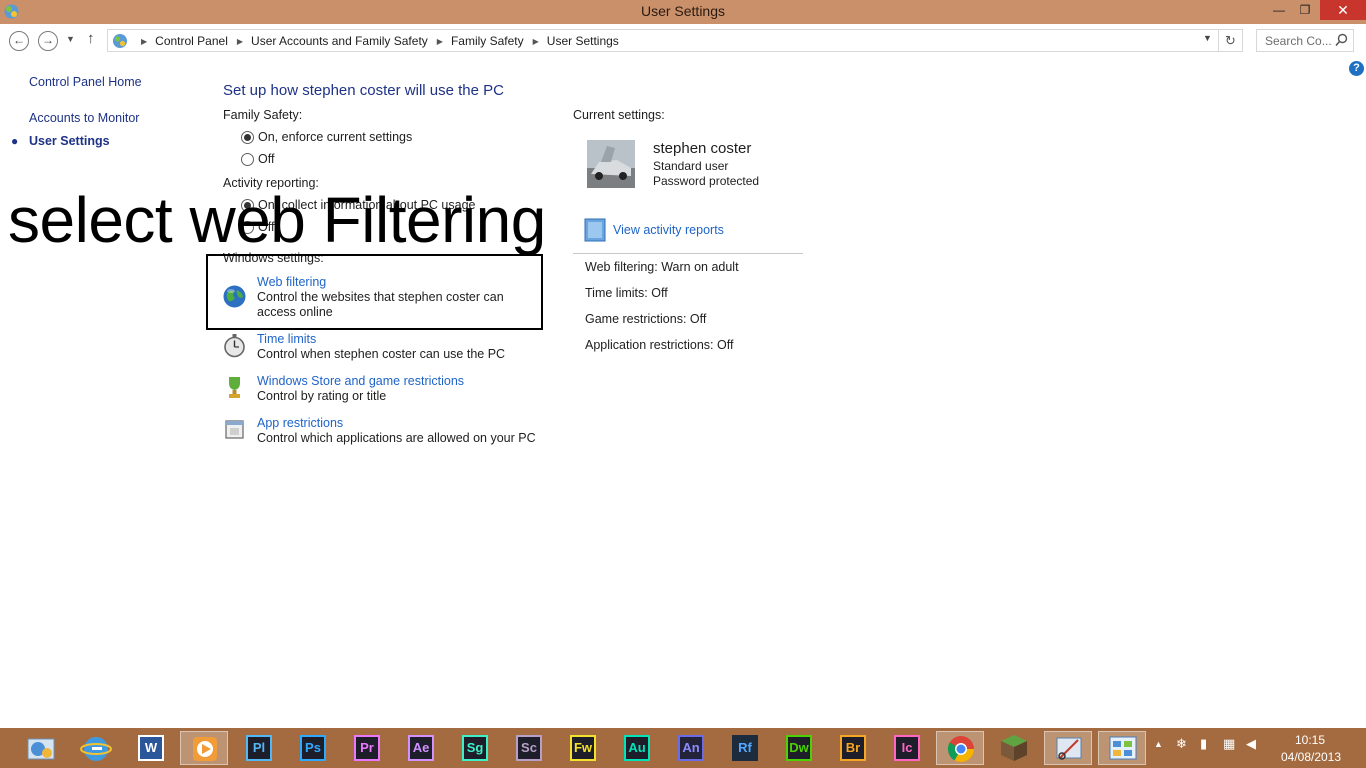  I want to click on taskbar-chrome, so click(960, 748).